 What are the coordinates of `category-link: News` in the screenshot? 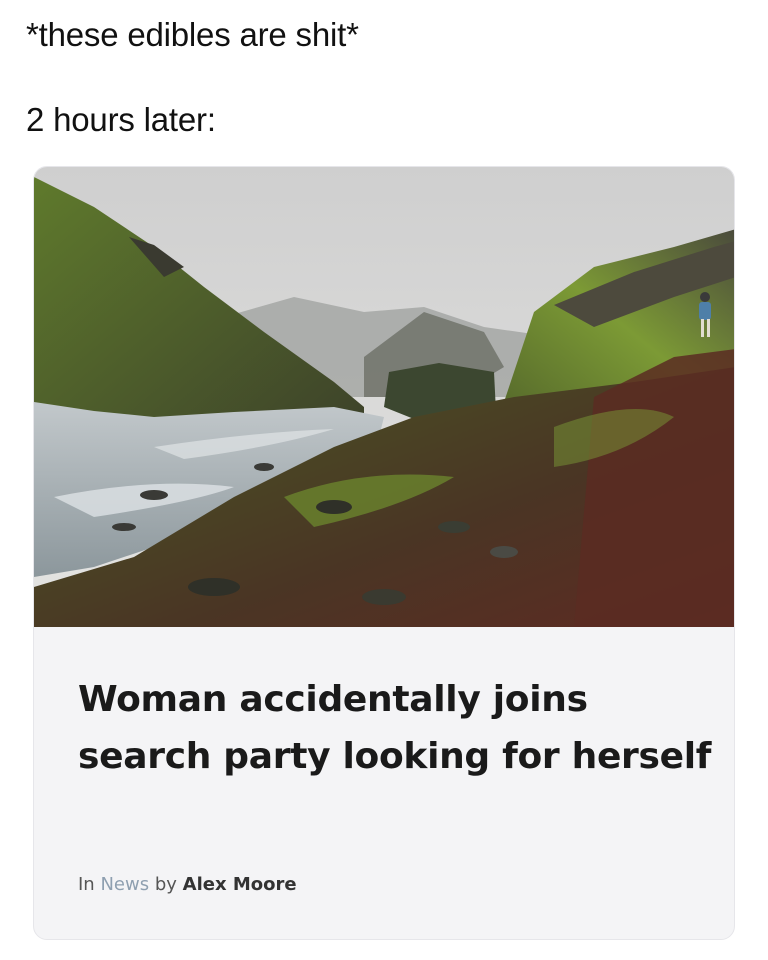 It's located at (124, 884).